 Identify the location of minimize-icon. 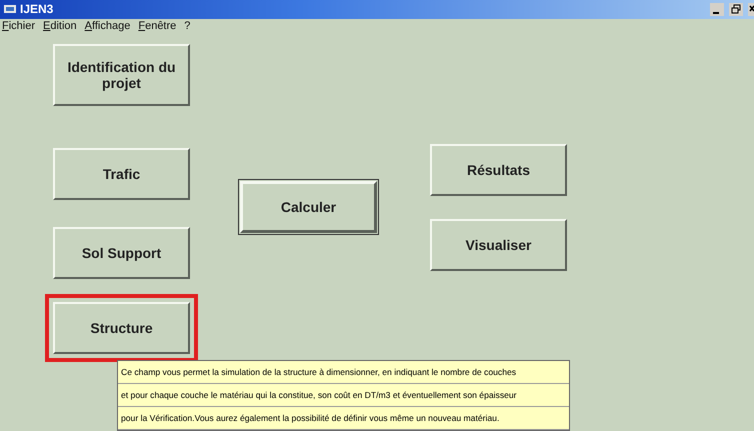
(717, 9).